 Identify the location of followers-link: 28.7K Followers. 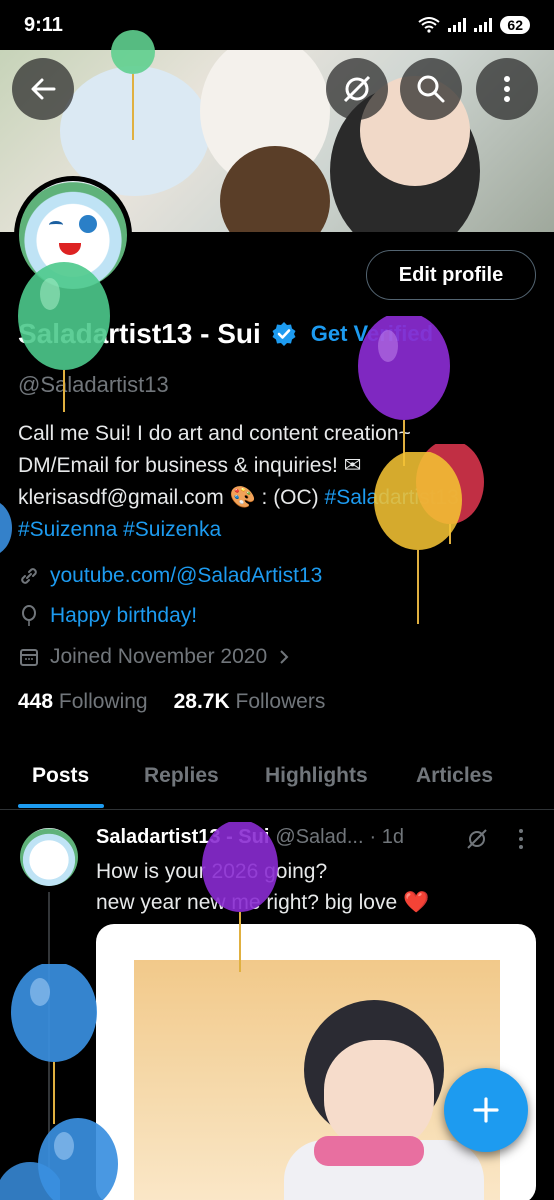
(250, 702).